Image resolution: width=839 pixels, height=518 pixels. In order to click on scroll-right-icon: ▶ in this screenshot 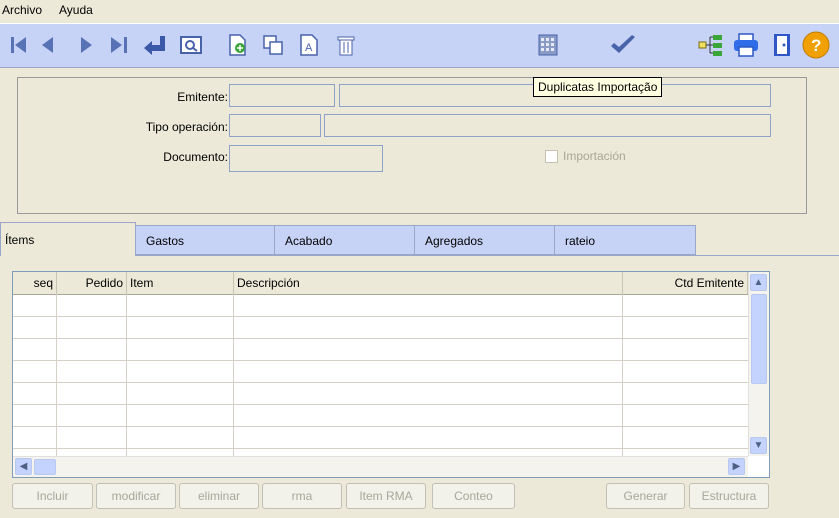, I will do `click(736, 466)`.